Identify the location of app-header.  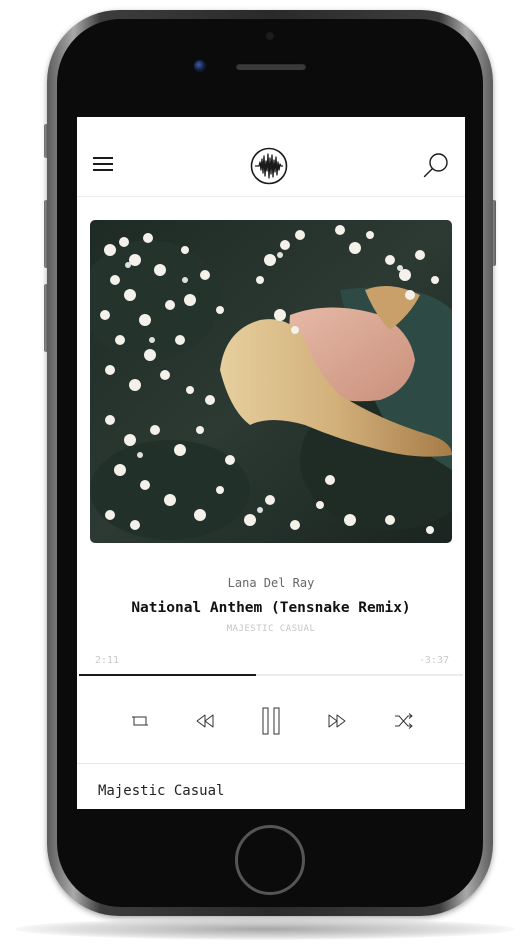
(271, 157).